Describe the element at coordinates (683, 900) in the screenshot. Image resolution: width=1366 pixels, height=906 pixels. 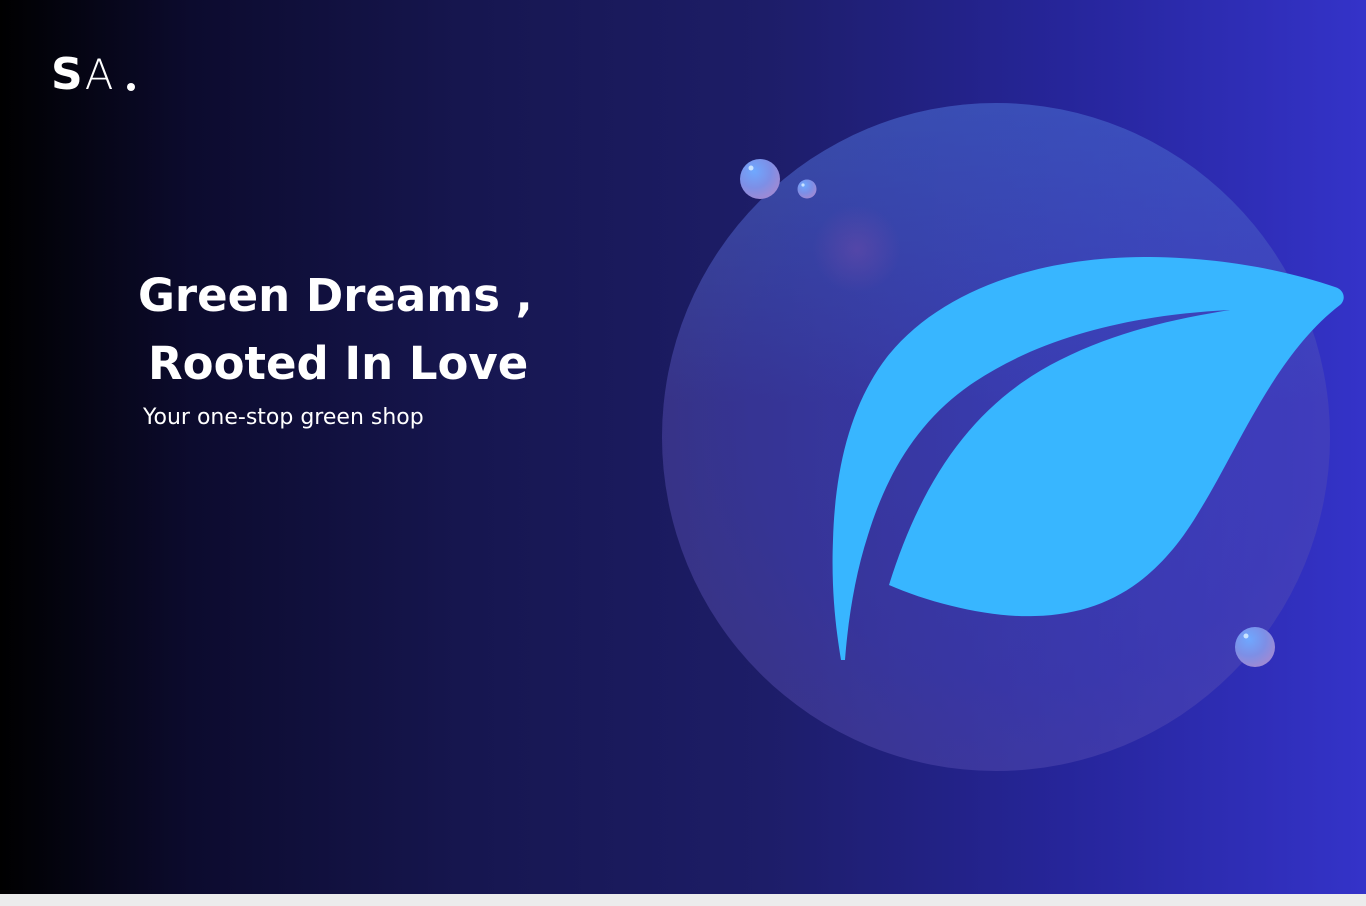
I see `page-bottom-strip` at that location.